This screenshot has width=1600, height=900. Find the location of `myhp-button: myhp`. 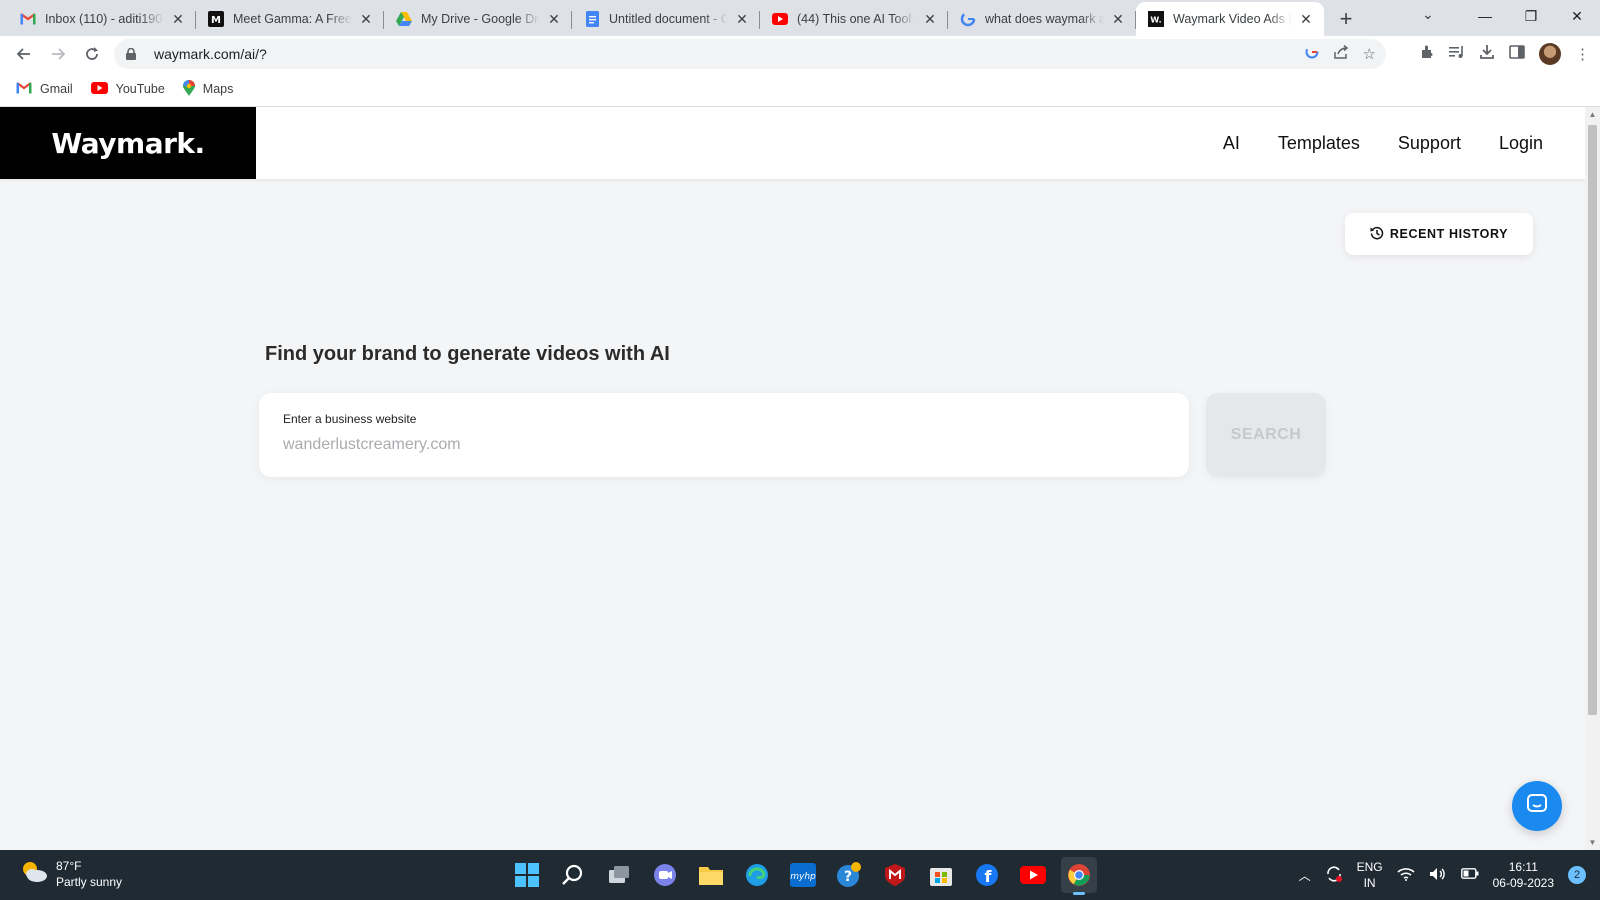

myhp-button: myhp is located at coordinates (803, 875).